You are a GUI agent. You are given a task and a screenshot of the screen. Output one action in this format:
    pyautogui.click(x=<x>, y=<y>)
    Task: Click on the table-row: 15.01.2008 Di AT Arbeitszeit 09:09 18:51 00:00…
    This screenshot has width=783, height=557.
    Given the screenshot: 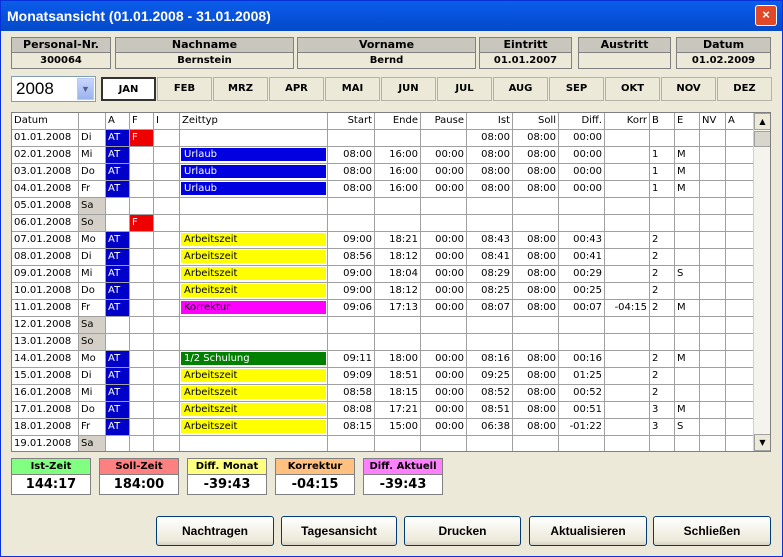 What is the action you would take?
    pyautogui.click(x=383, y=376)
    